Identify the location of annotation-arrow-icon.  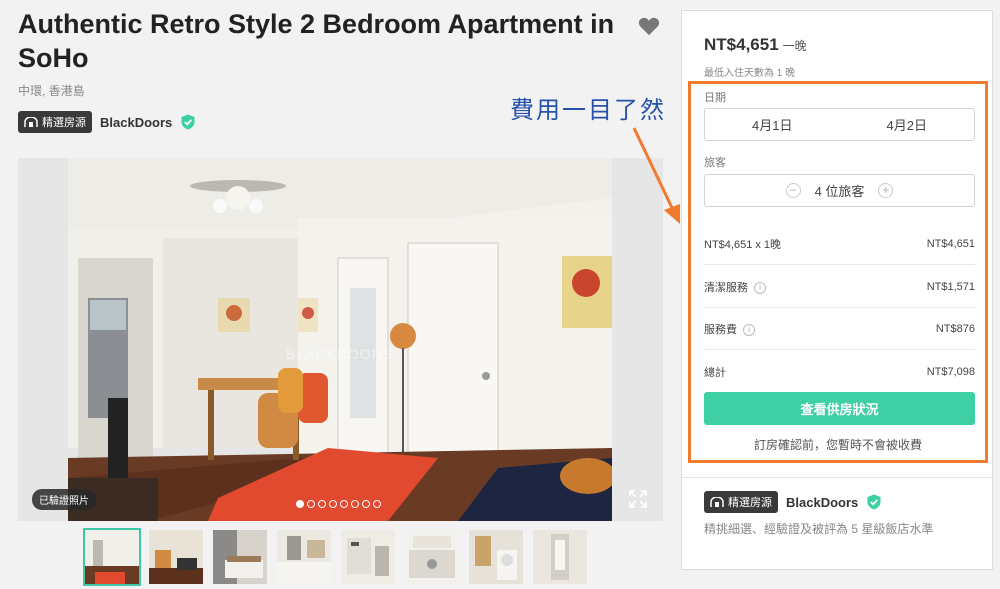
(656, 175).